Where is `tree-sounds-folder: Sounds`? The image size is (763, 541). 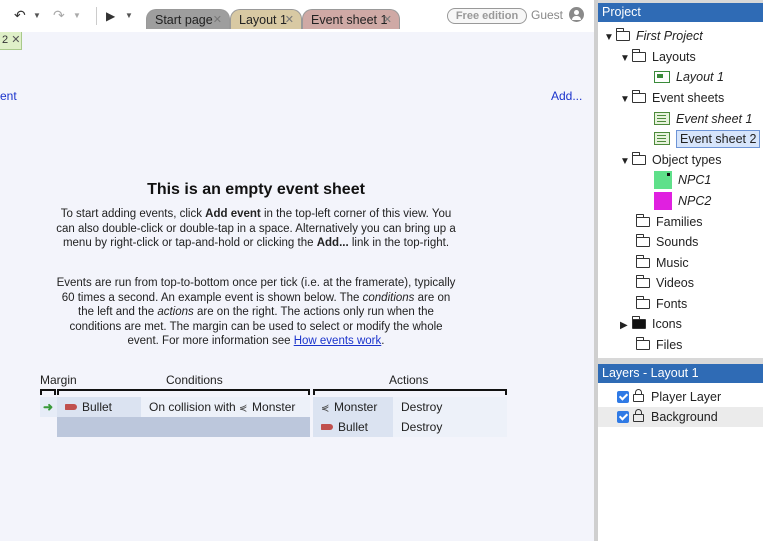
tree-sounds-folder: Sounds is located at coordinates (666, 242).